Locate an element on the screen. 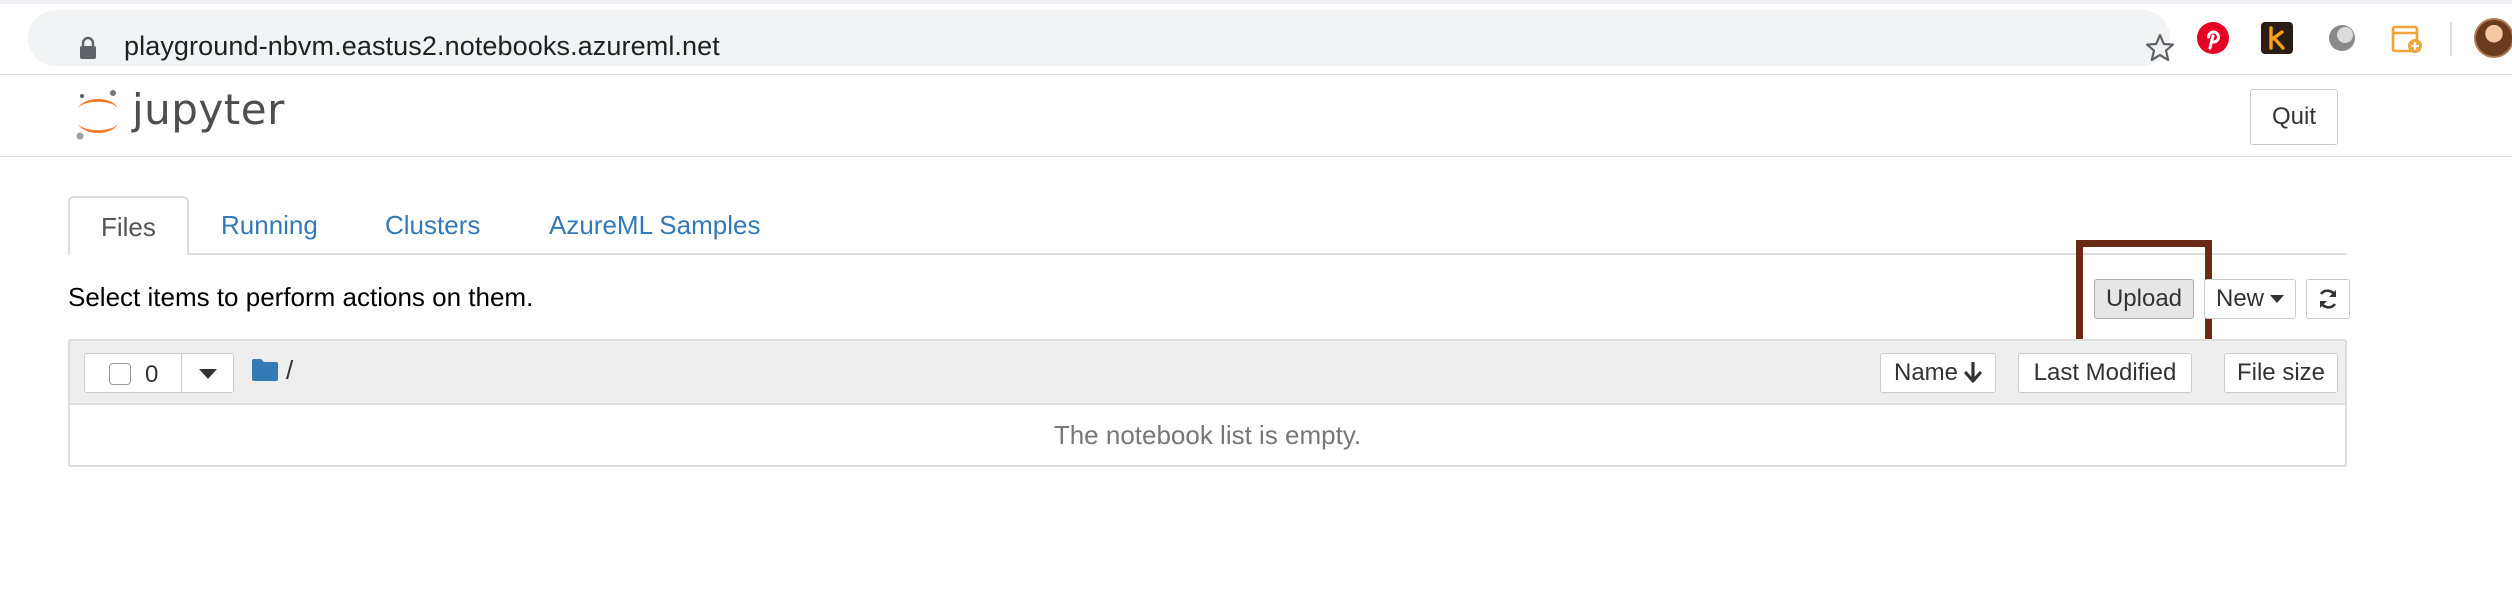 Image resolution: width=2512 pixels, height=612 pixels. refresh-icon is located at coordinates (2328, 299).